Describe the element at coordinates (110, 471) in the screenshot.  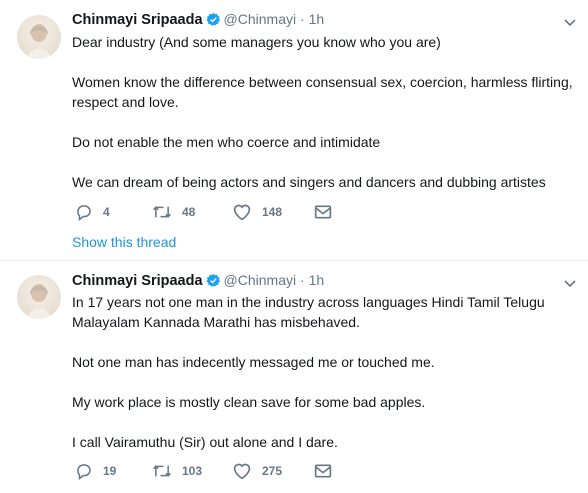
I see `reply-count: 19` at that location.